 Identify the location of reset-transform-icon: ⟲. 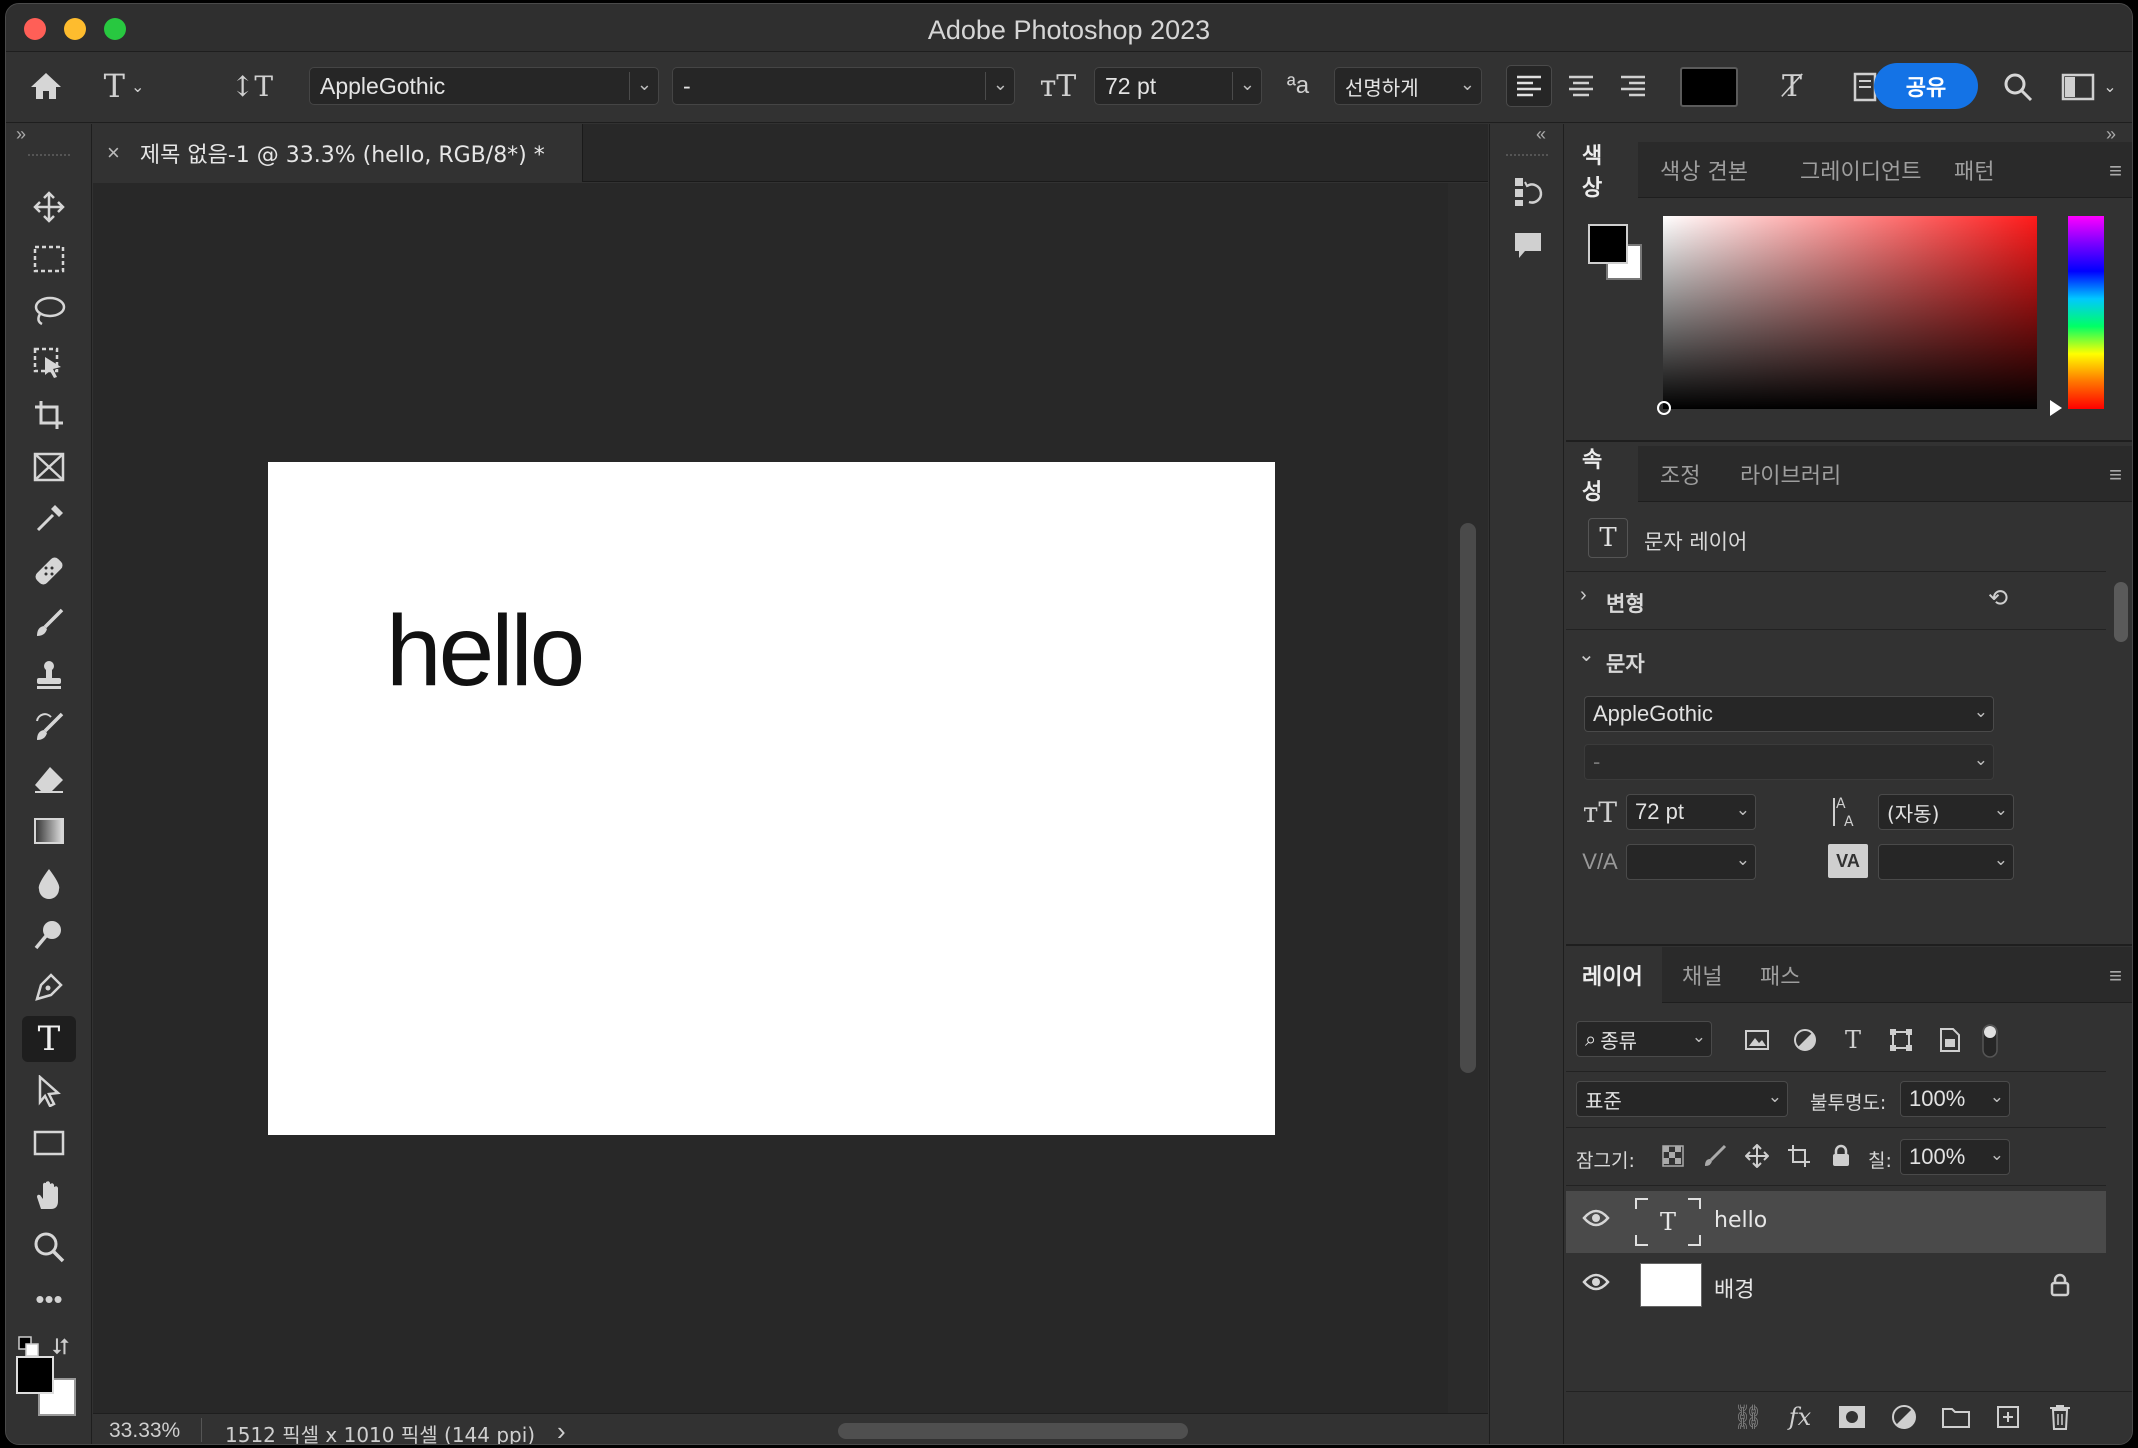
(1998, 598).